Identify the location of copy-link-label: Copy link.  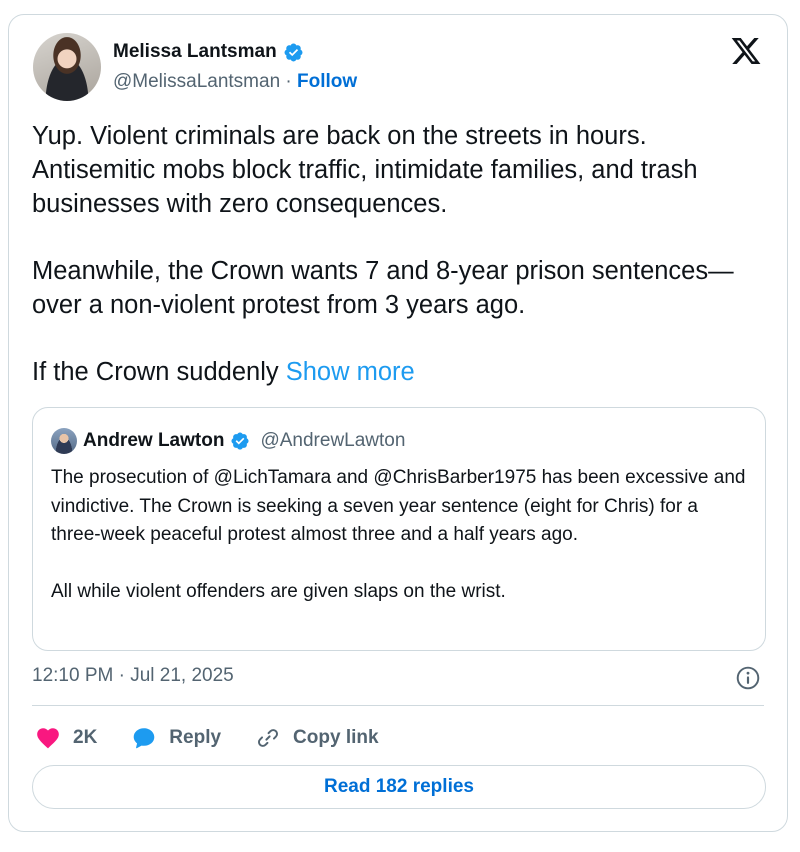
(336, 737).